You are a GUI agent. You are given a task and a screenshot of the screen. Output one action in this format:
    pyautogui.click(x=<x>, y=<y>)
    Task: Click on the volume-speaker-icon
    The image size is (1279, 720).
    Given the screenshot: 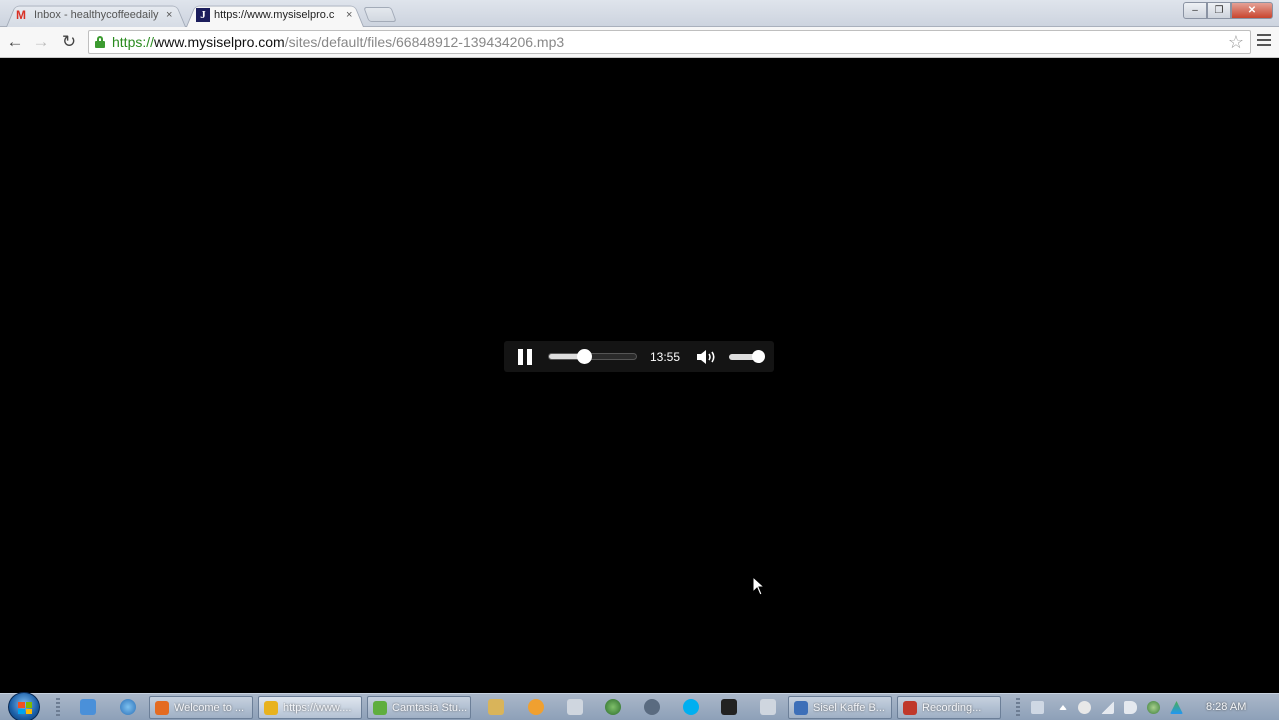 What is the action you would take?
    pyautogui.click(x=707, y=357)
    